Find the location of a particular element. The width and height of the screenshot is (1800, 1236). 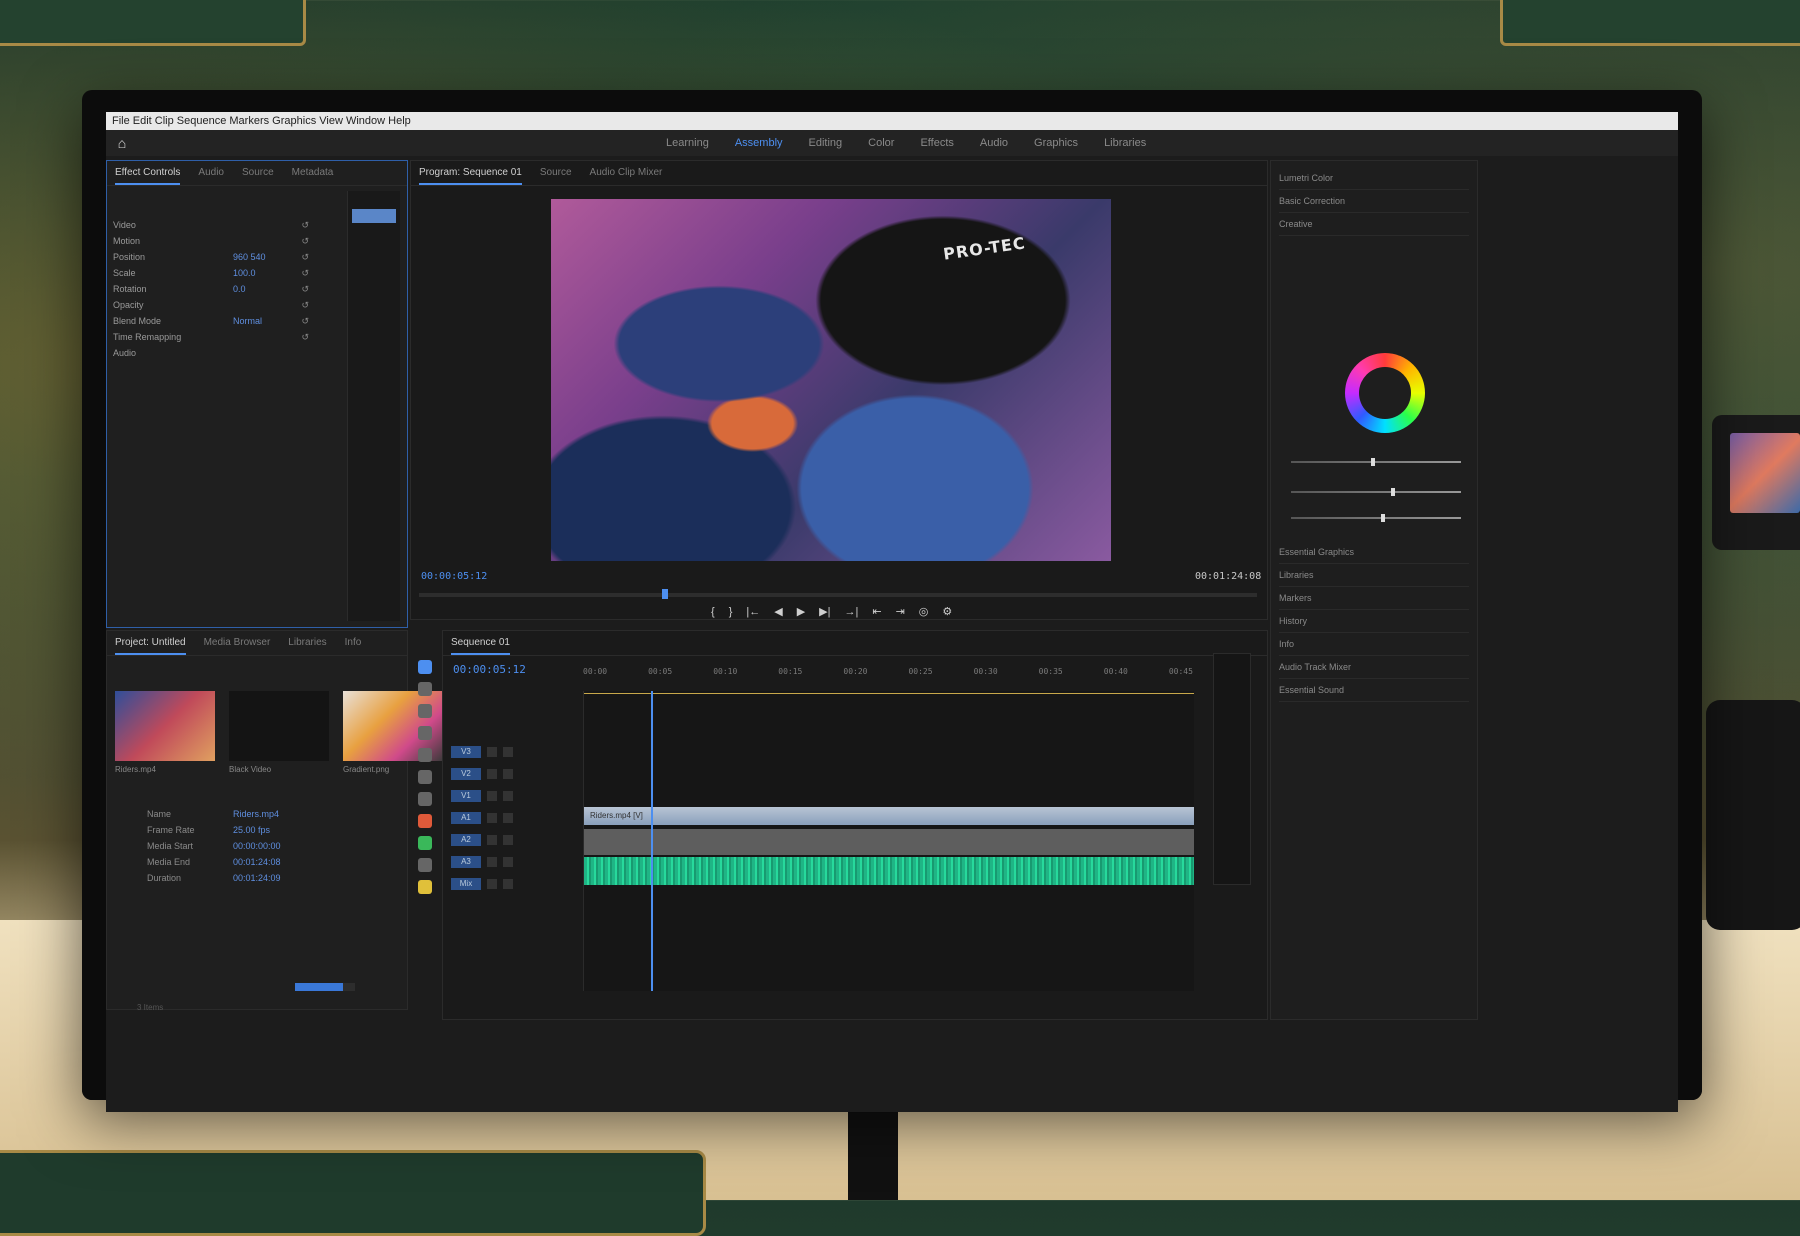

panel-tab: Effect Controls is located at coordinates (148, 173).